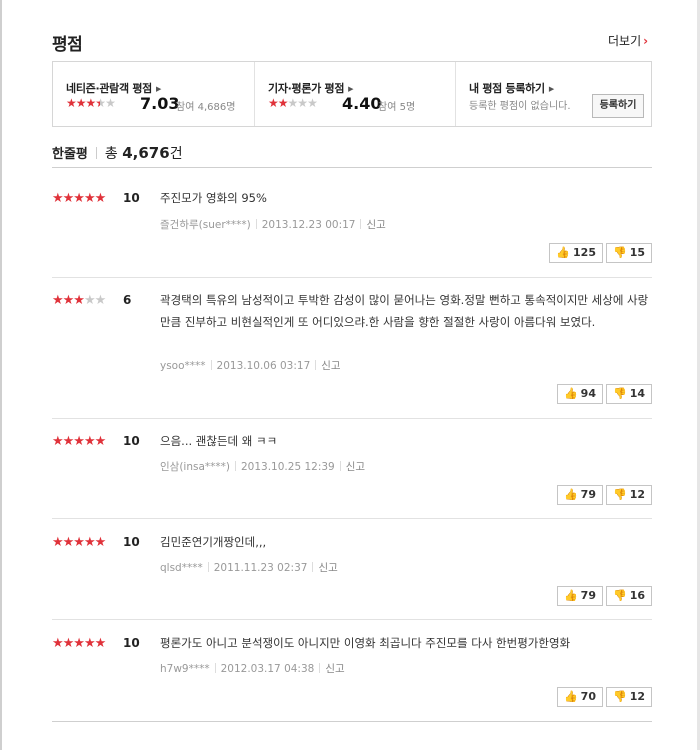  Describe the element at coordinates (645, 41) in the screenshot. I see `chevron-right-icon: ›` at that location.